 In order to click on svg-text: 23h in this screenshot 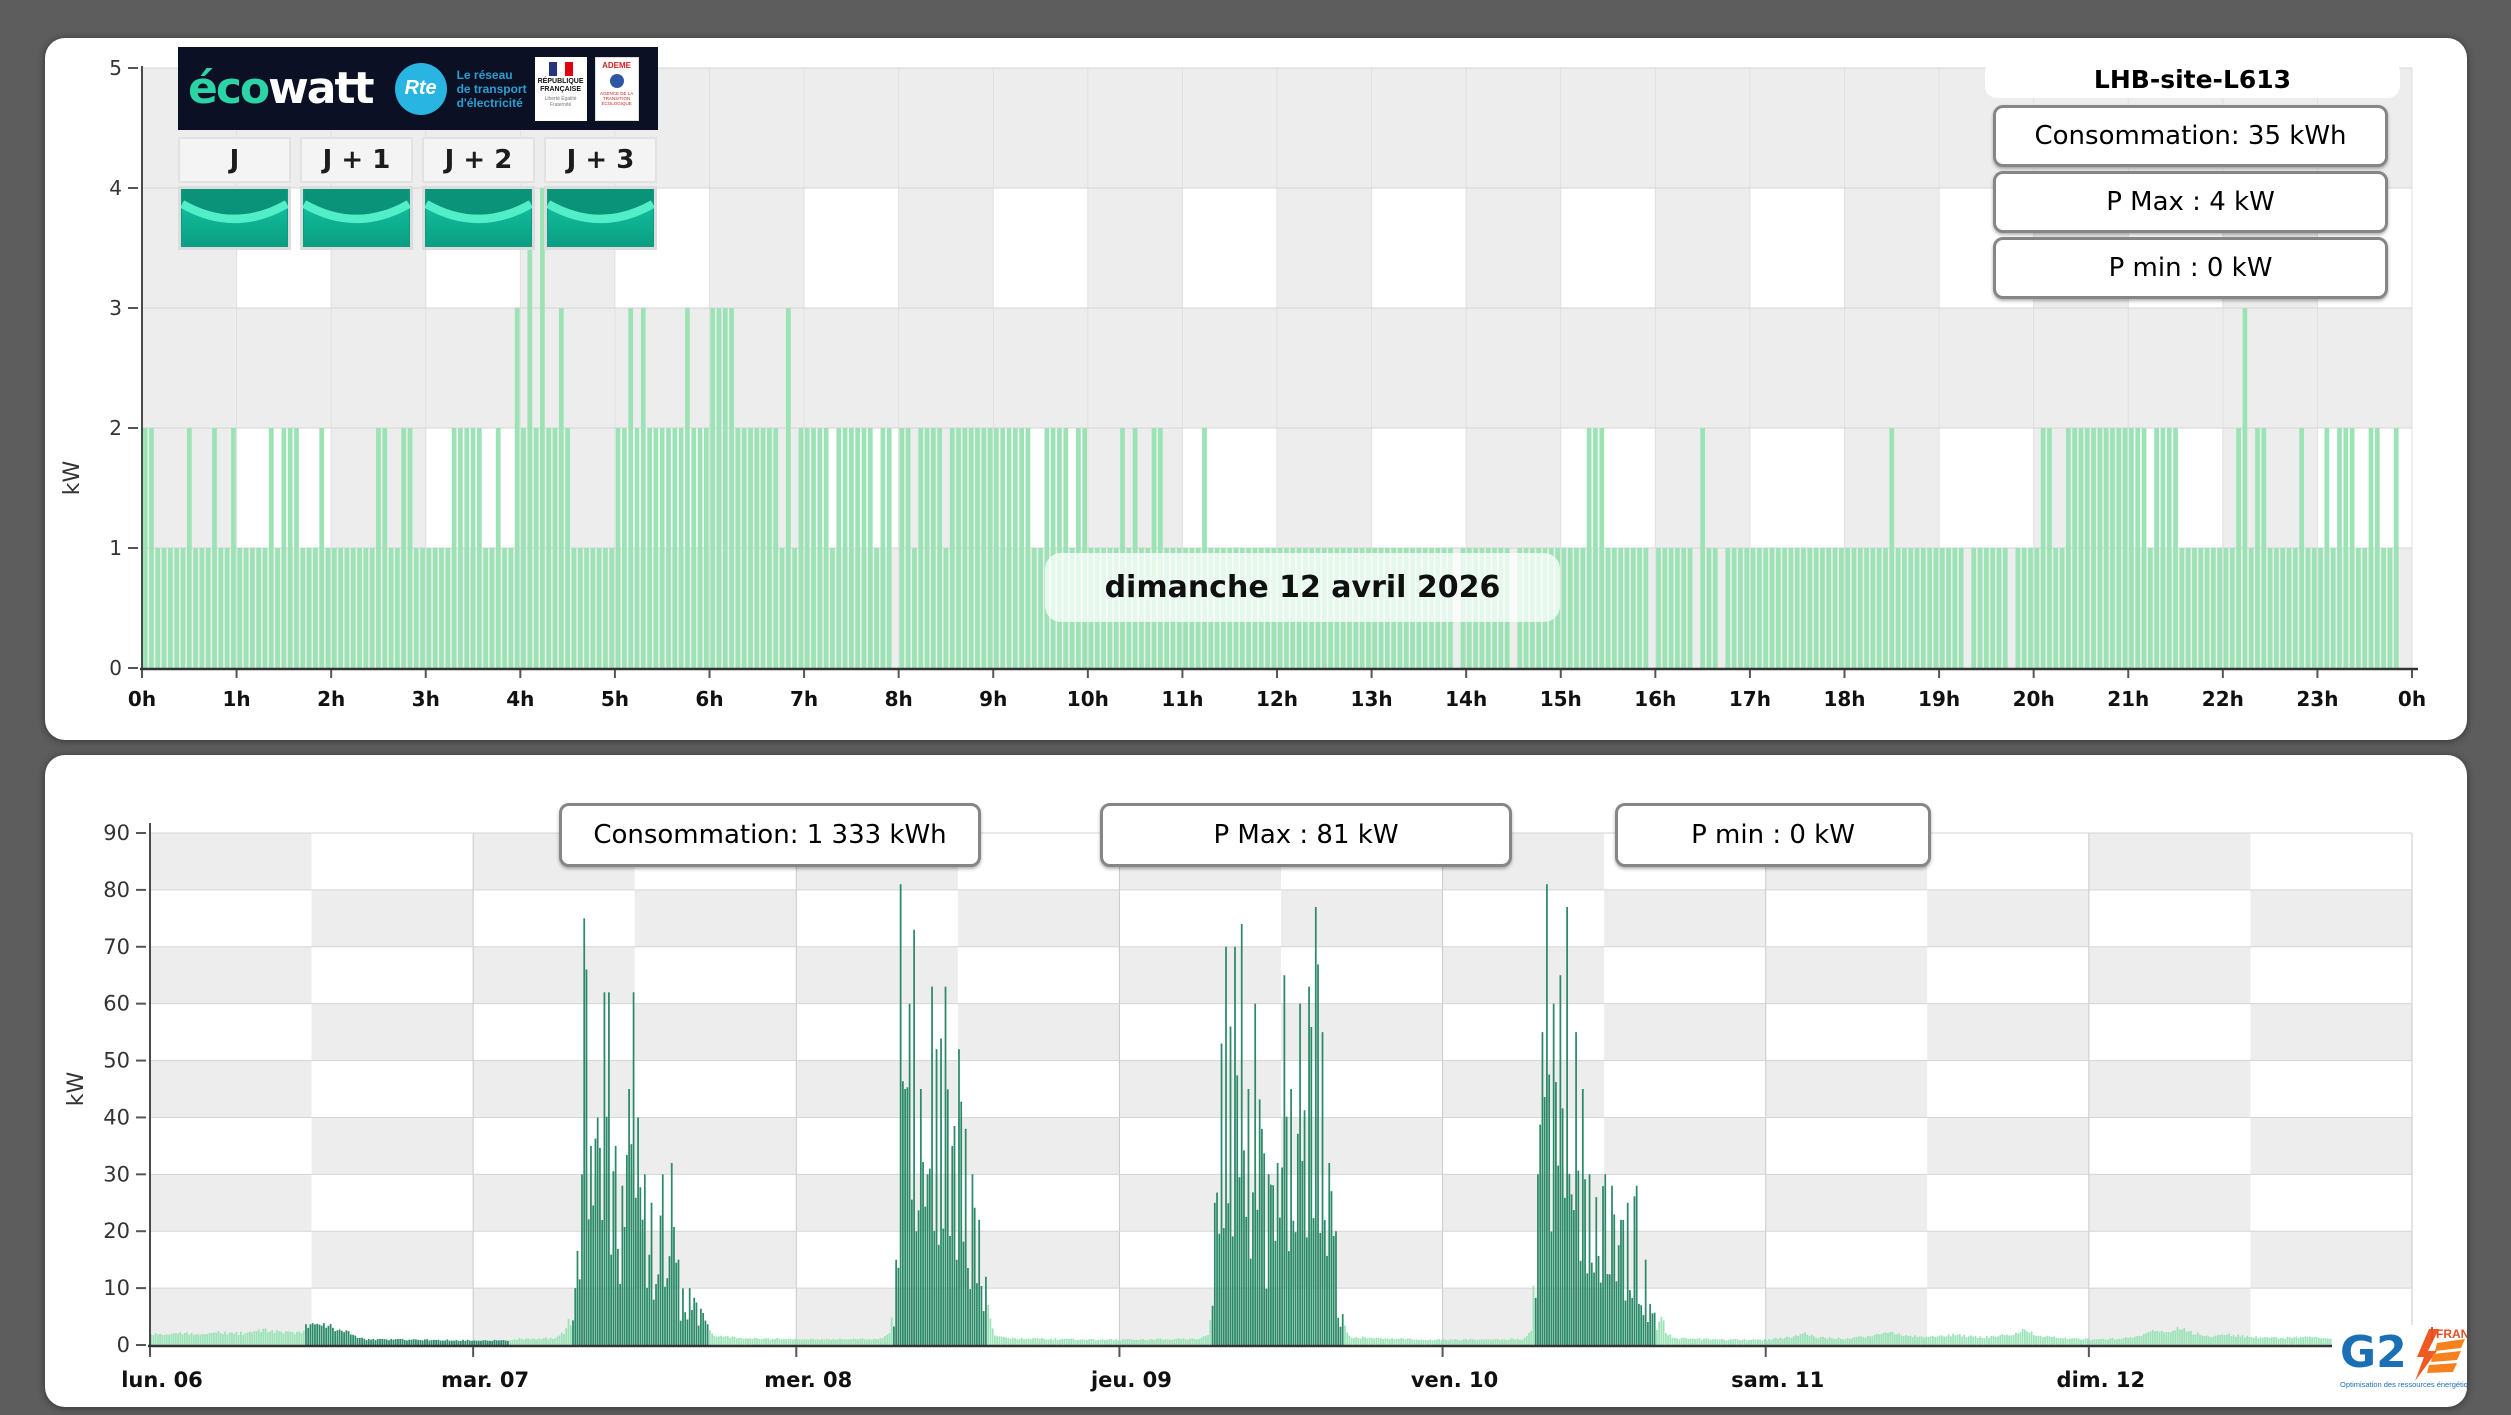, I will do `click(2317, 699)`.